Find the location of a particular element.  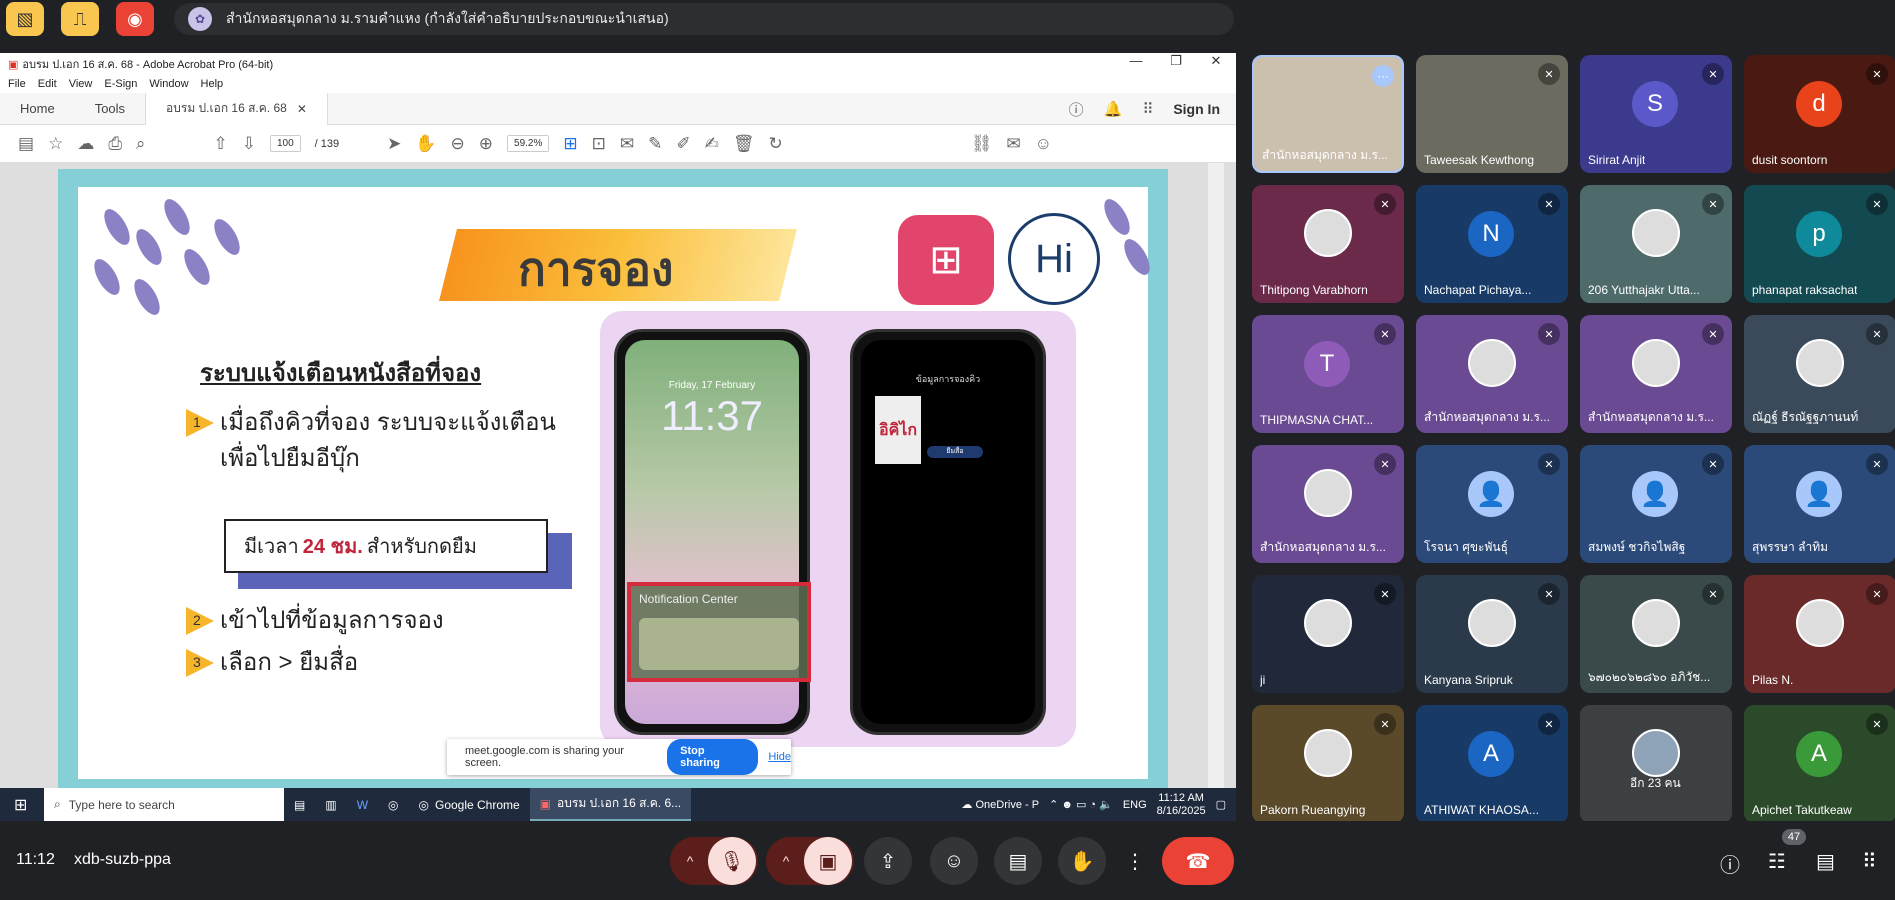

zoom-level-select: 59.2% is located at coordinates (528, 143).